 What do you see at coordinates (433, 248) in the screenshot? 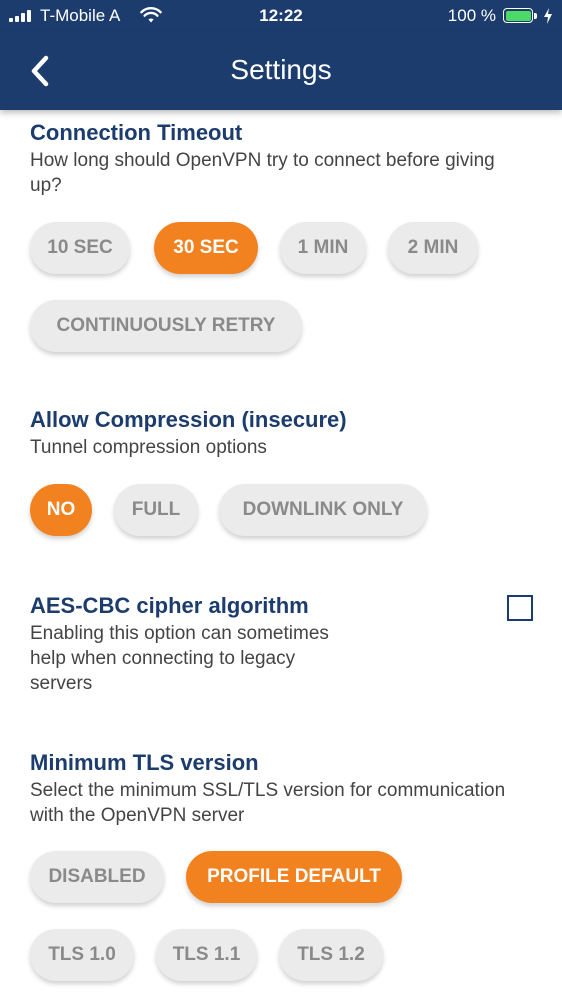
I see `timeout-option-2-min: 2 MIN` at bounding box center [433, 248].